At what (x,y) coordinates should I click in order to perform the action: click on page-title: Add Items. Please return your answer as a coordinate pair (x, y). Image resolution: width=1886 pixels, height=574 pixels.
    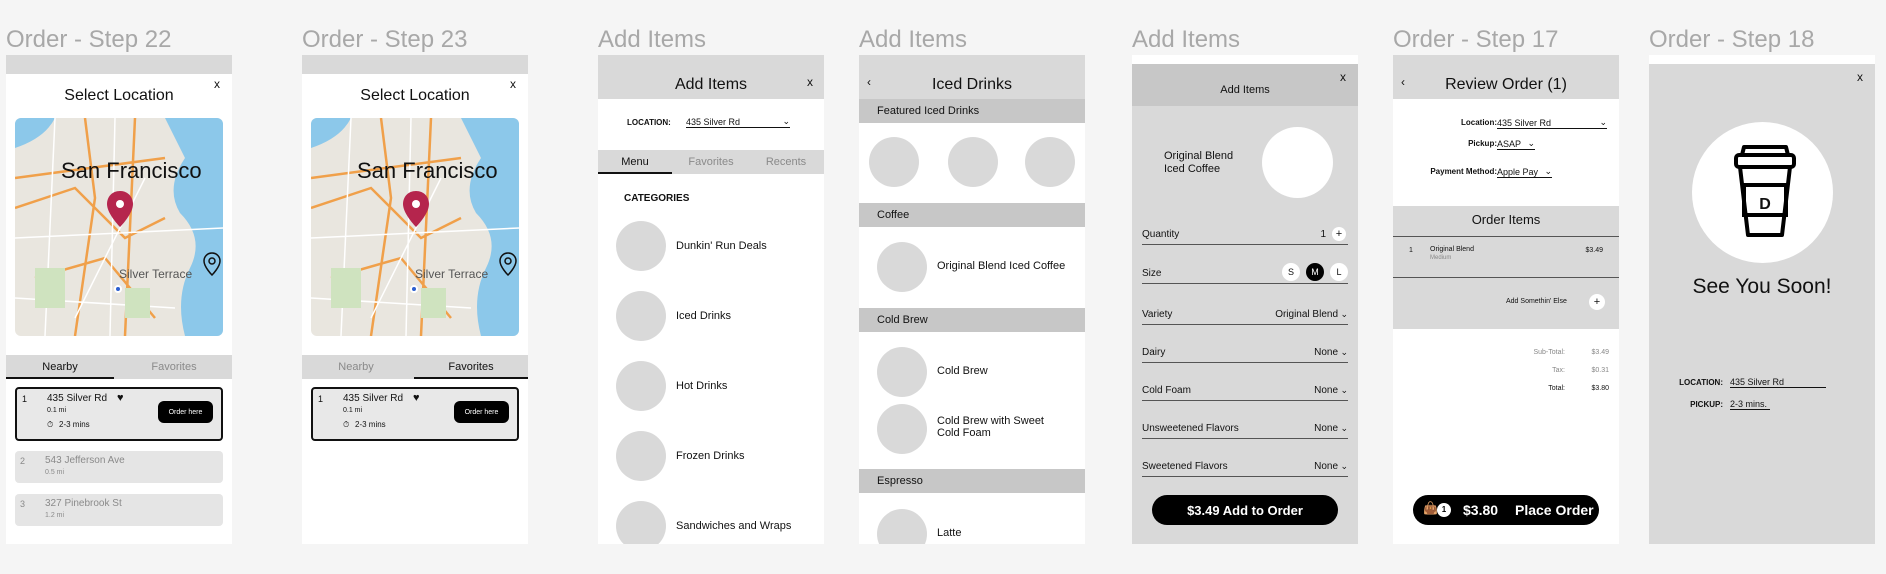
    Looking at the image, I should click on (1245, 90).